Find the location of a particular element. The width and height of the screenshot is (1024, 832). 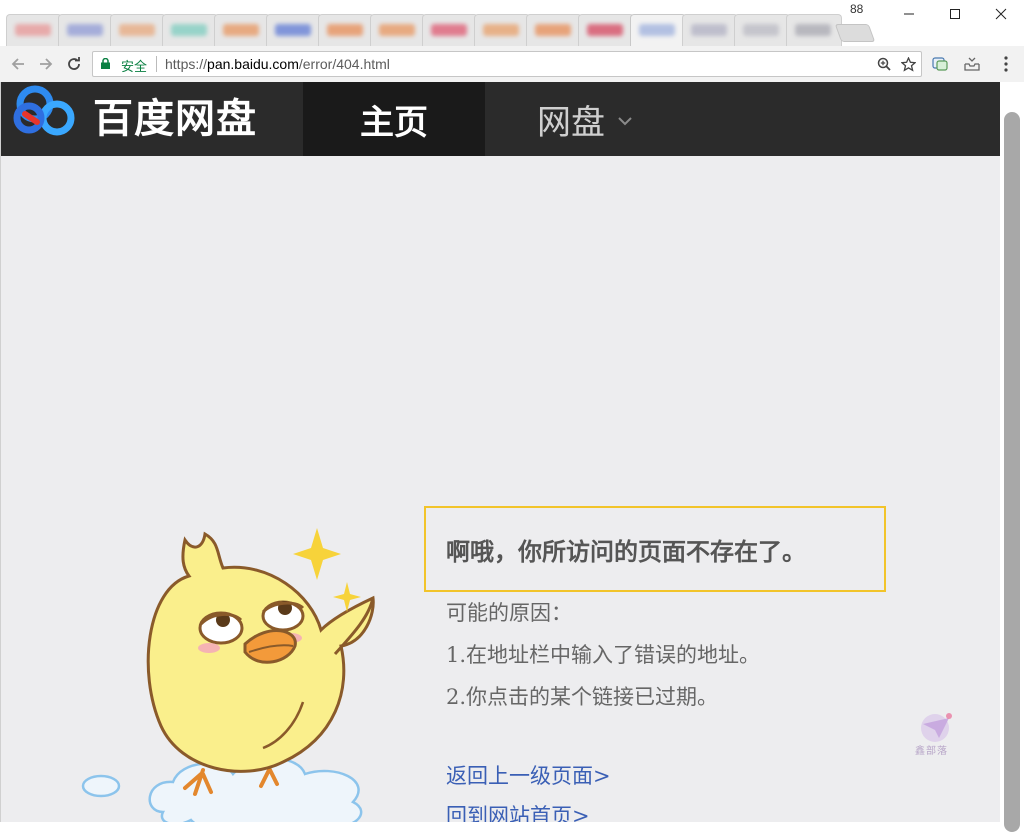

reasons-heading: 可能的原因： is located at coordinates (509, 613).